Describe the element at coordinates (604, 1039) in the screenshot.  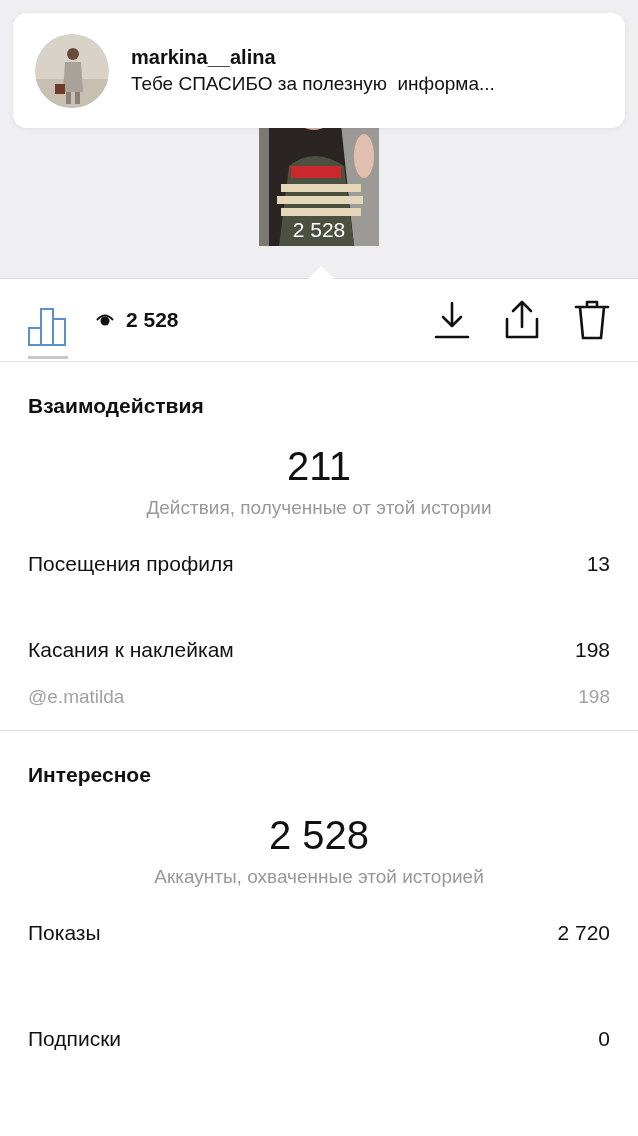
I see `metric-value: 0` at that location.